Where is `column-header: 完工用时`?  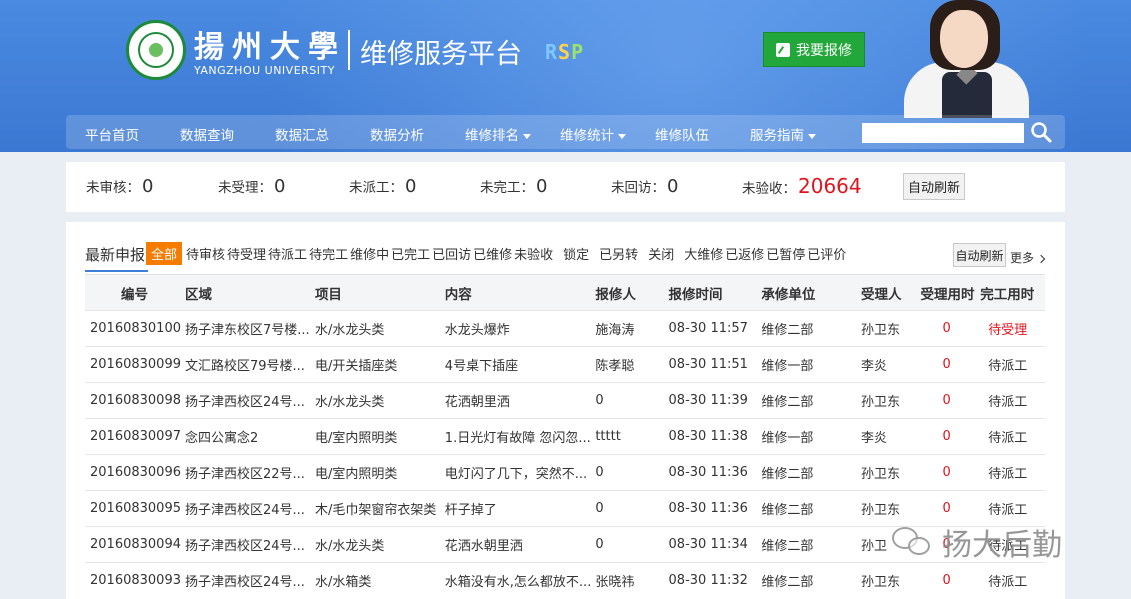 column-header: 完工用时 is located at coordinates (1012, 292).